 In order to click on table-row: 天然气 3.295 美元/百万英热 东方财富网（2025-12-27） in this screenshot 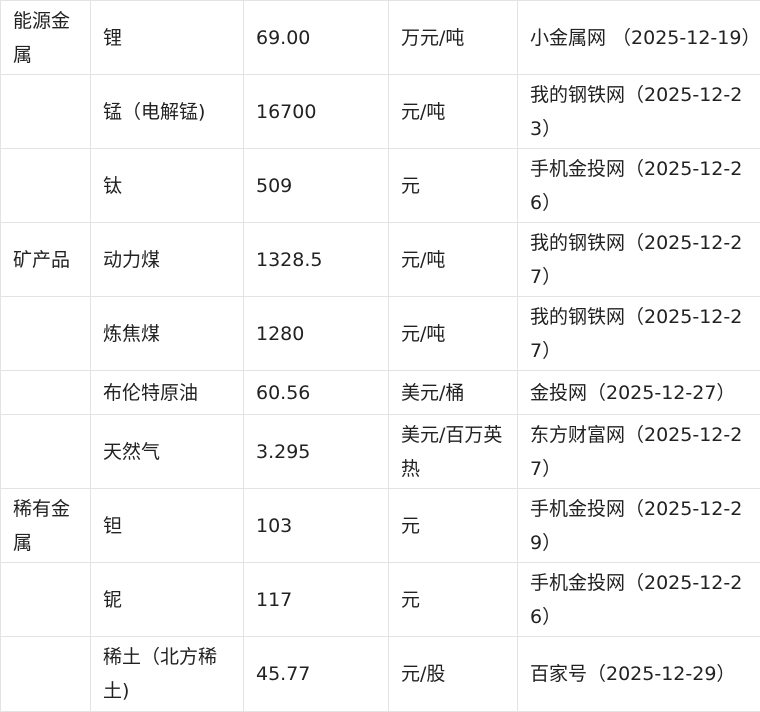, I will do `click(380, 452)`.